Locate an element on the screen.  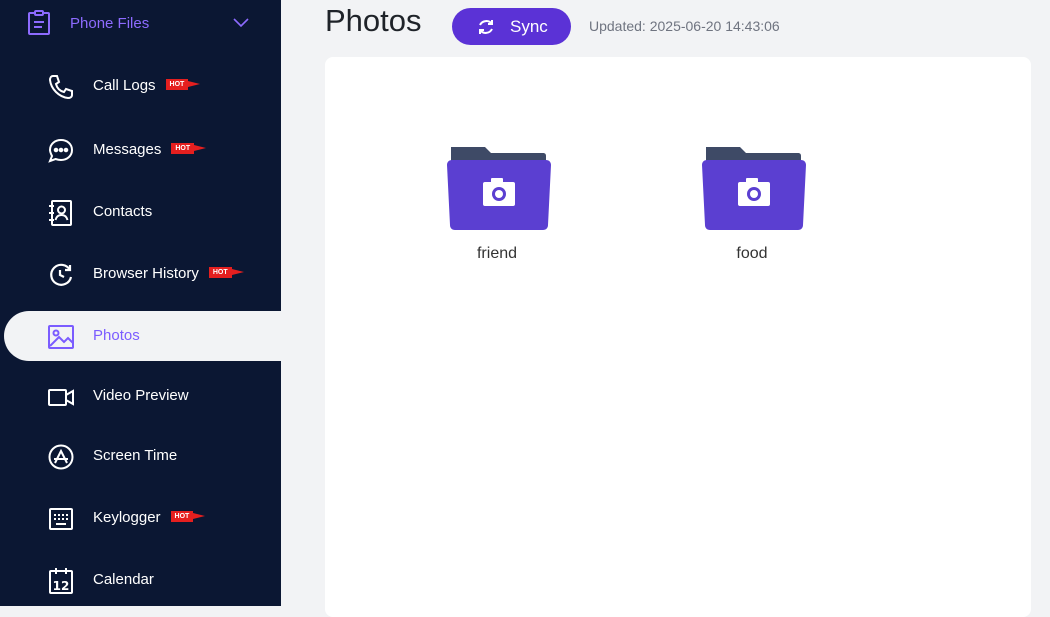
folder-name: friend is located at coordinates (497, 253).